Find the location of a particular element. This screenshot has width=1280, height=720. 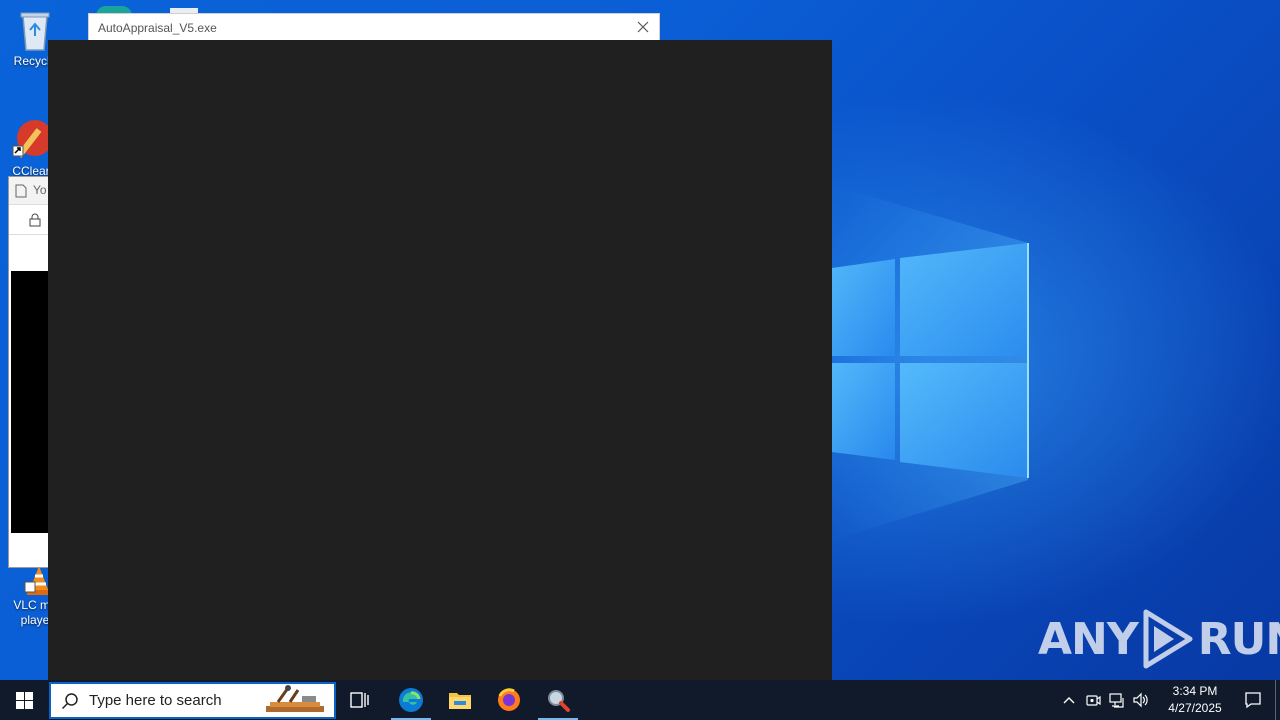

windows-start-icon is located at coordinates (24, 700).